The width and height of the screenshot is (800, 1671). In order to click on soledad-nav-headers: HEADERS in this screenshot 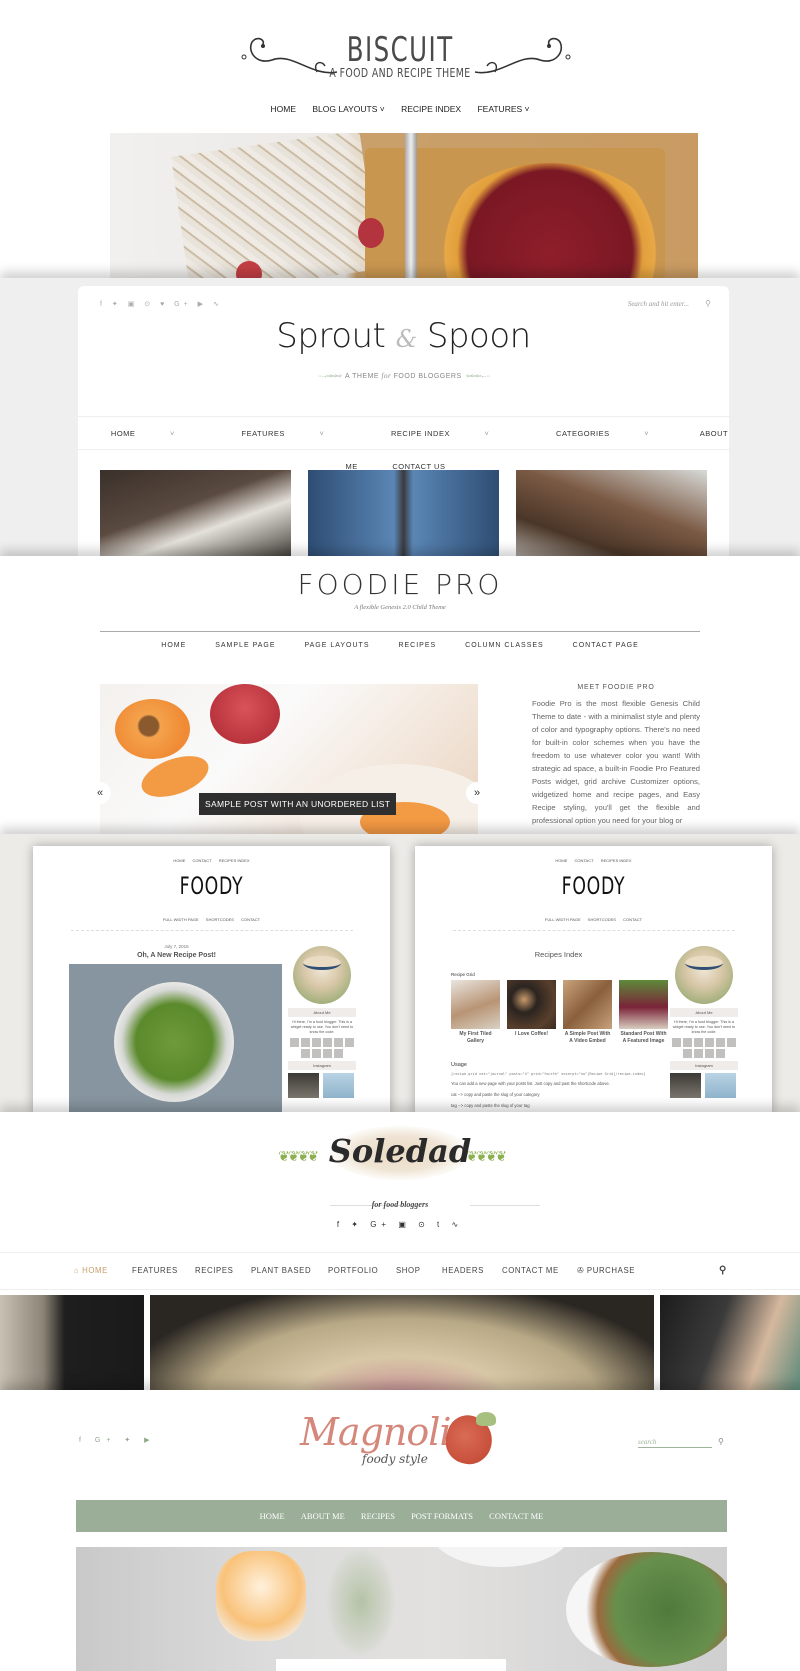, I will do `click(463, 1271)`.